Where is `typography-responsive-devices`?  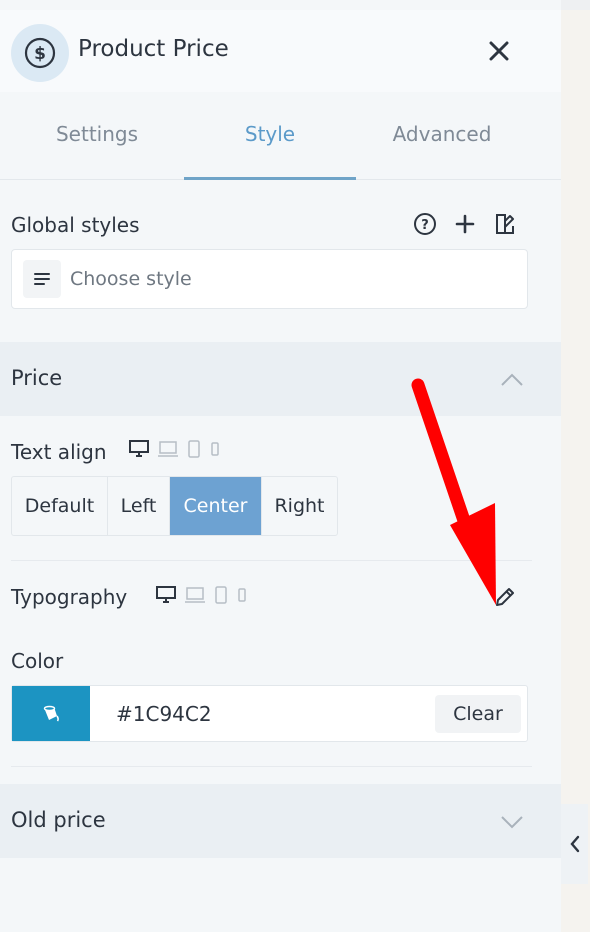
typography-responsive-devices is located at coordinates (202, 595).